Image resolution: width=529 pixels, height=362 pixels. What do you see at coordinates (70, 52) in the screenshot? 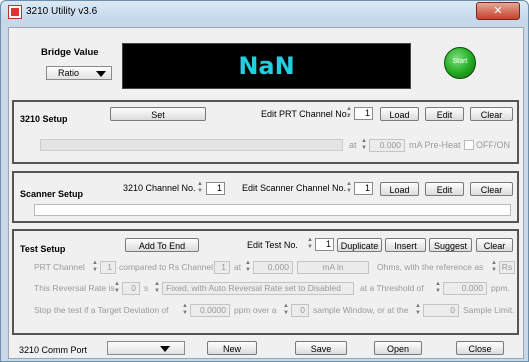
I see `bridge-value-label: Bridge Value` at bounding box center [70, 52].